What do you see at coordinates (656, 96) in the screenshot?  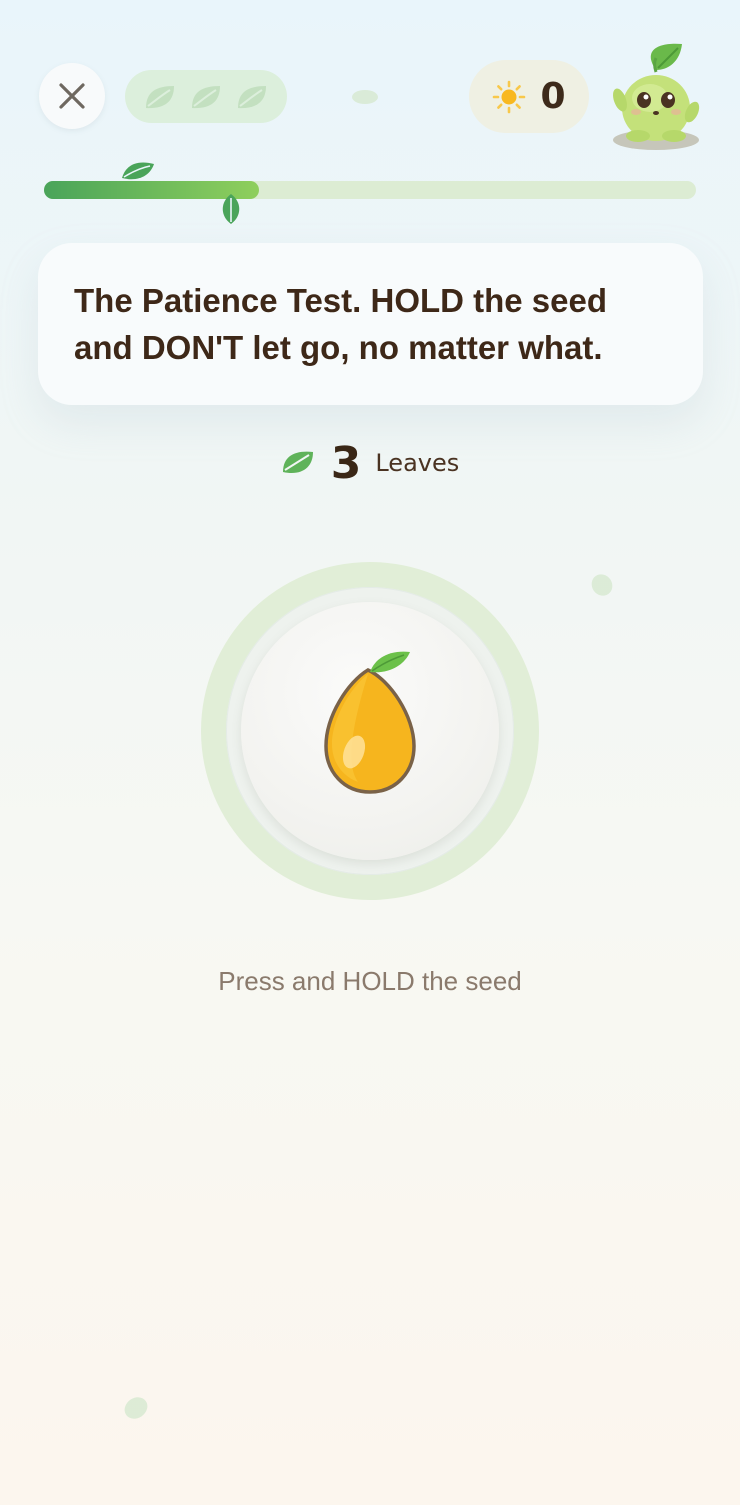 I see `sprout-mascot` at bounding box center [656, 96].